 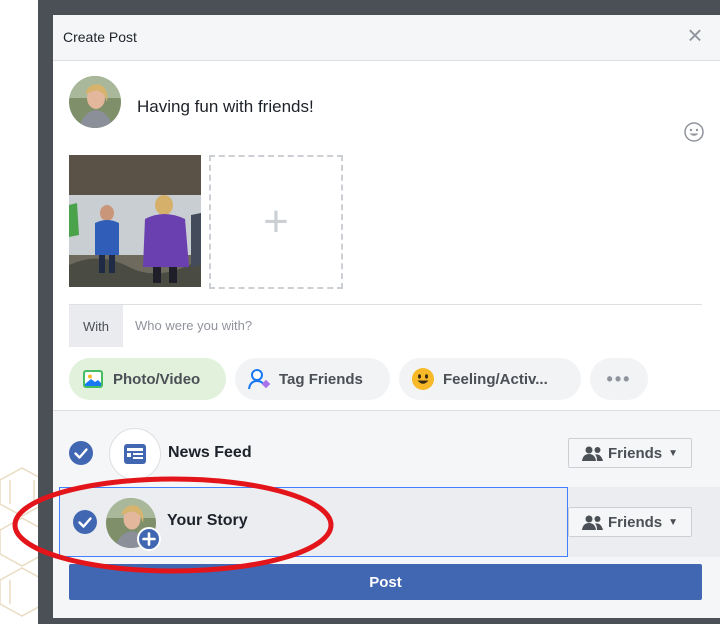 I want to click on with-row: With, so click(x=385, y=325).